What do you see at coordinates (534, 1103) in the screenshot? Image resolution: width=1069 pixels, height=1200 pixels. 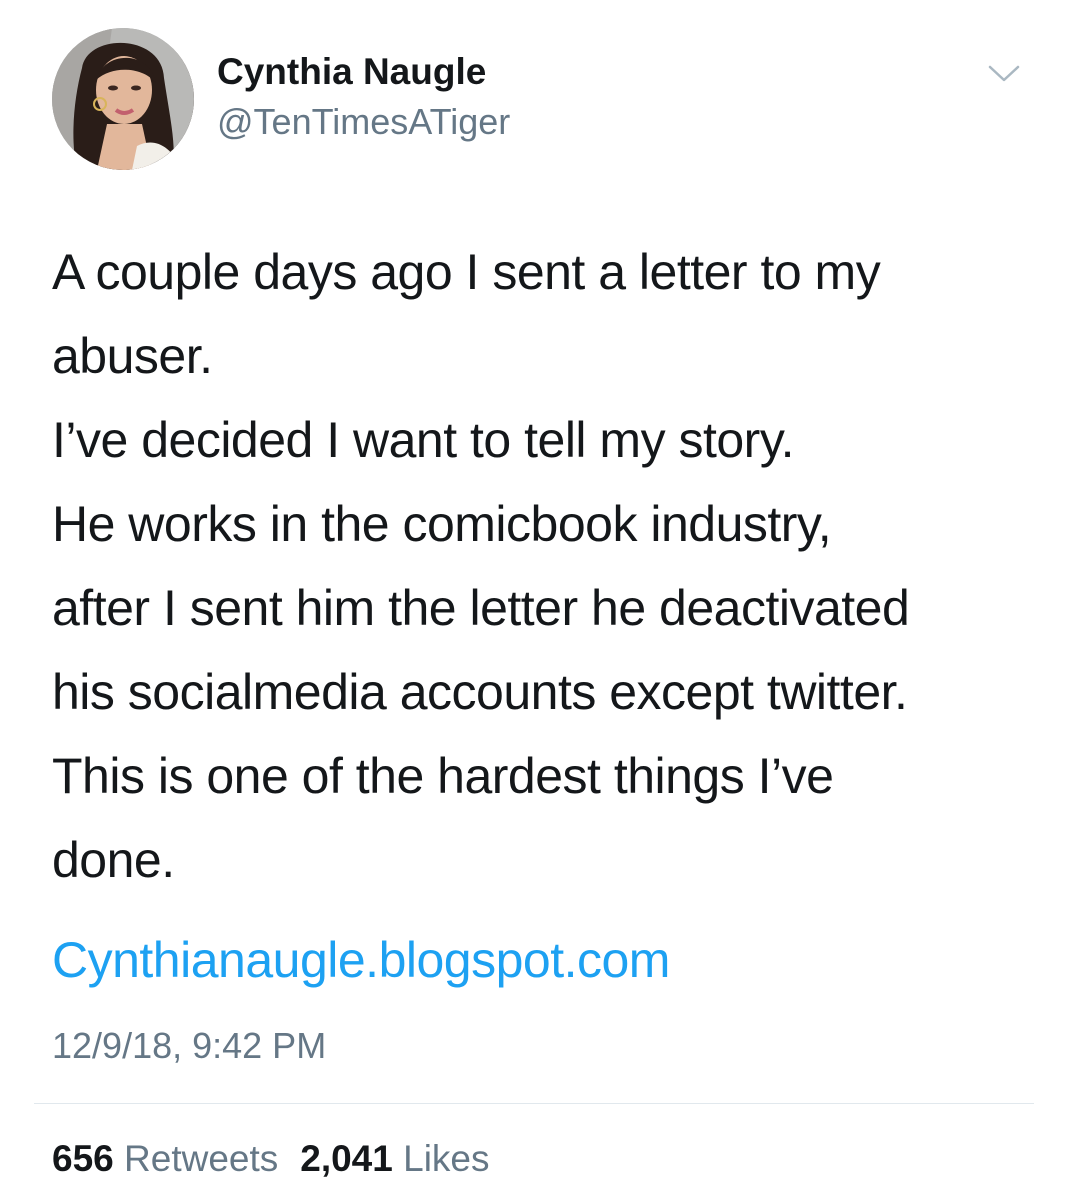 I see `divider` at bounding box center [534, 1103].